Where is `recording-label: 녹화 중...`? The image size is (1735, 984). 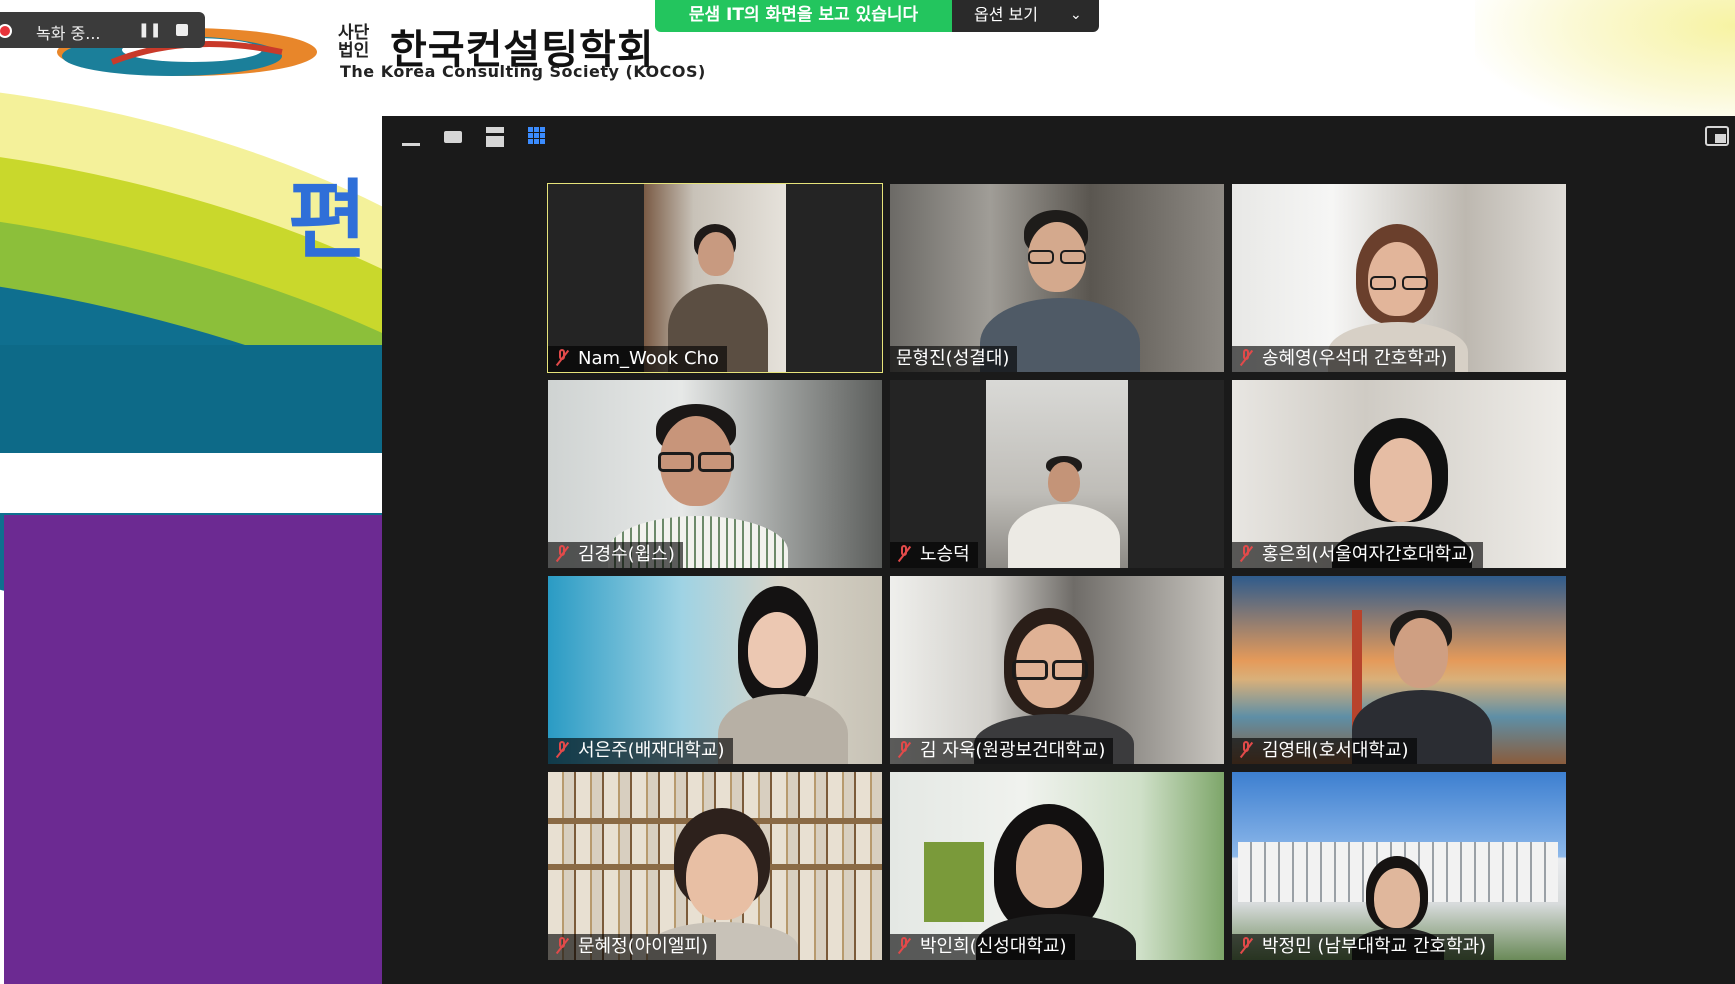 recording-label: 녹화 중... is located at coordinates (68, 33).